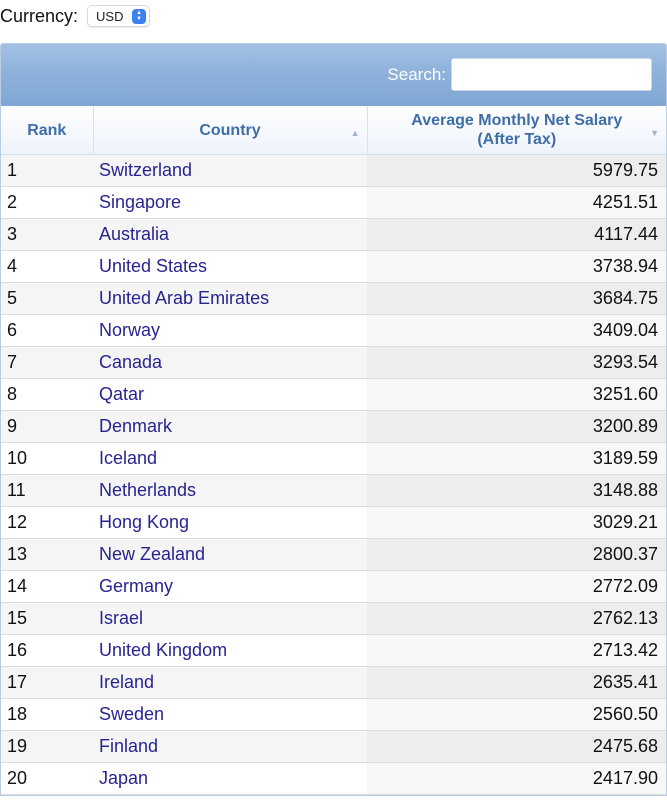 The width and height of the screenshot is (667, 800). I want to click on rank-cell: 2, so click(47, 202).